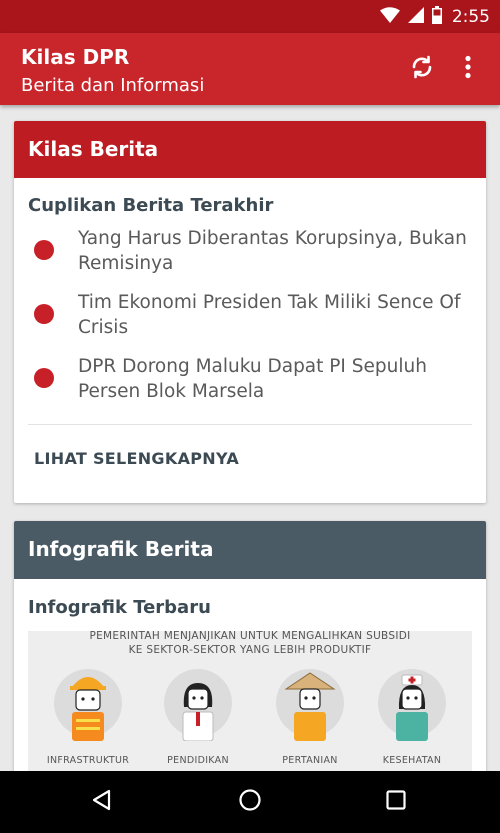 Image resolution: width=500 pixels, height=833 pixels. I want to click on sector-label: PENDIDIKAN, so click(198, 760).